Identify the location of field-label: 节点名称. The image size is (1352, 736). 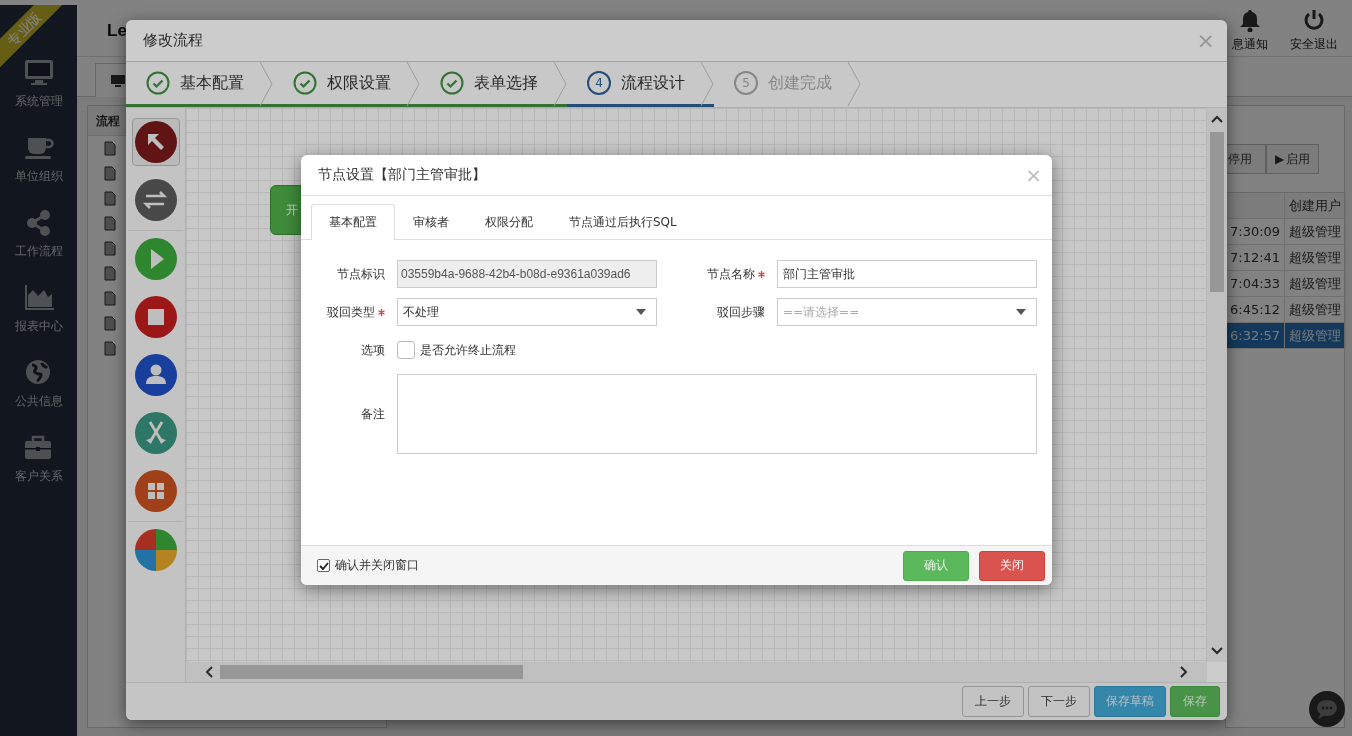
(731, 274).